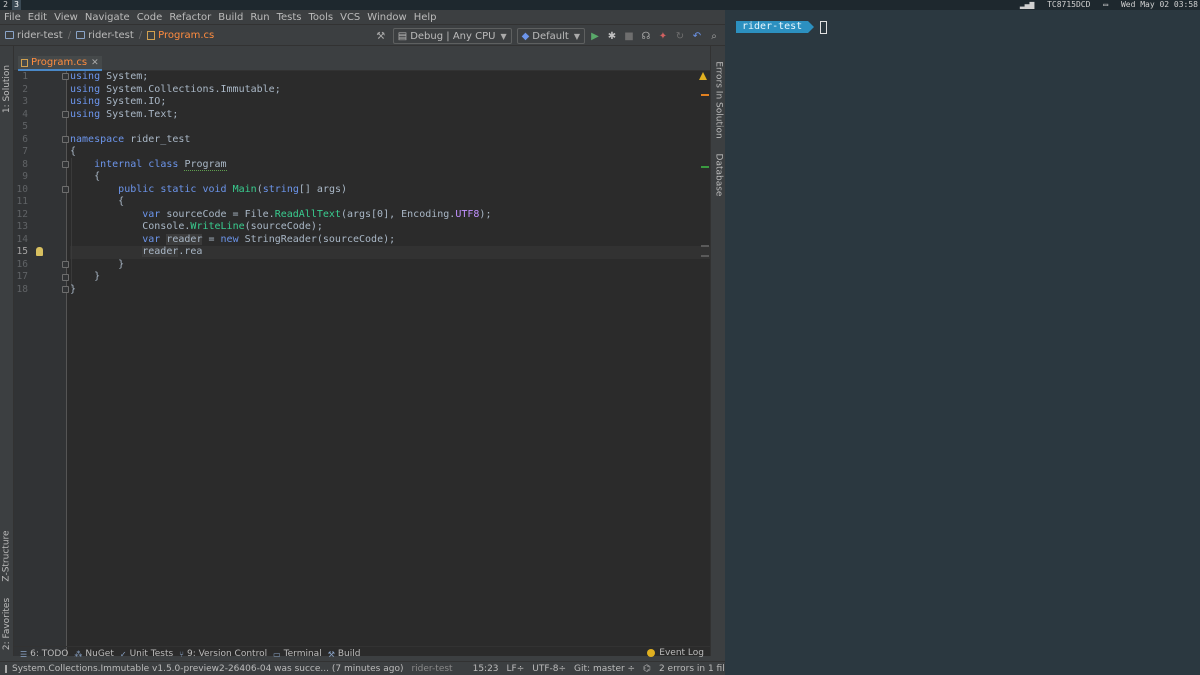  What do you see at coordinates (381, 36) in the screenshot?
I see `build-solution-icon: ⚒` at bounding box center [381, 36].